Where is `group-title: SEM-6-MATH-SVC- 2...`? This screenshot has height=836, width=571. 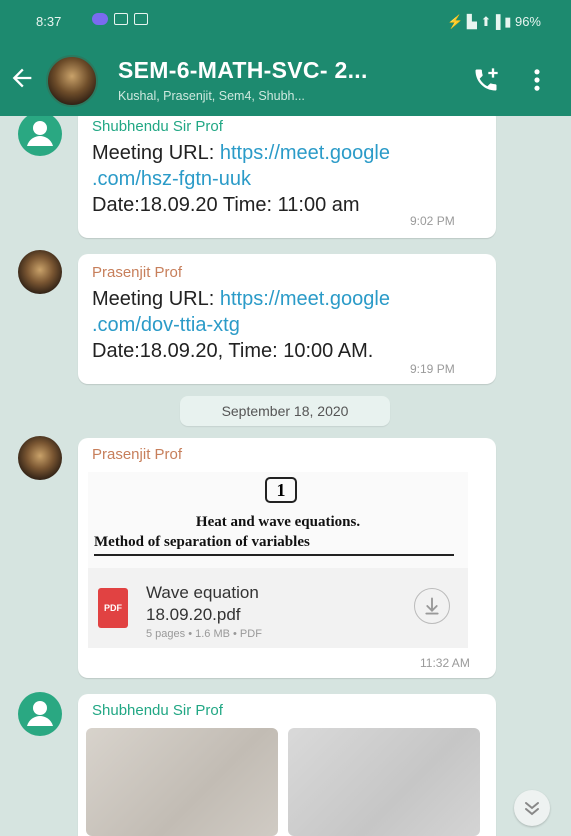 group-title: SEM-6-MATH-SVC- 2... is located at coordinates (243, 70).